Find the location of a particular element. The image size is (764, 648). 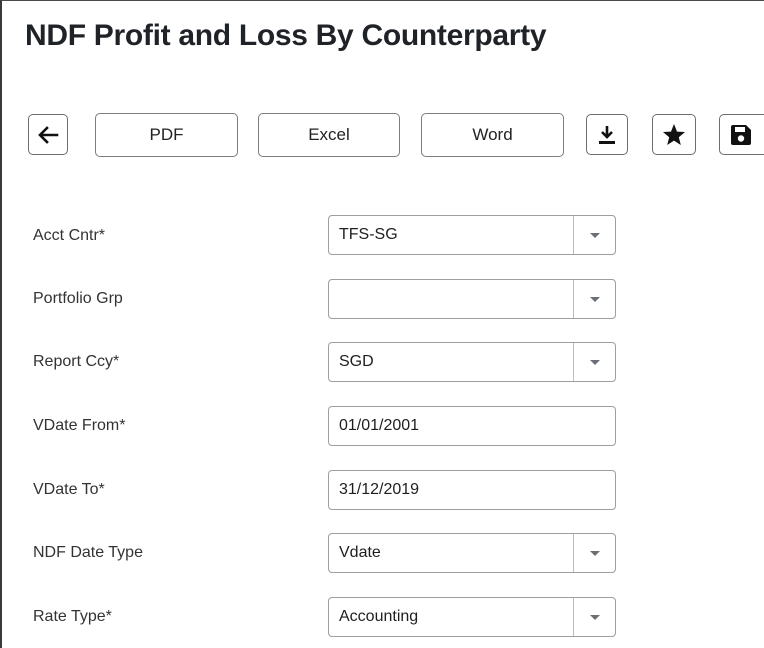

portfolio-grp-select is located at coordinates (472, 299).